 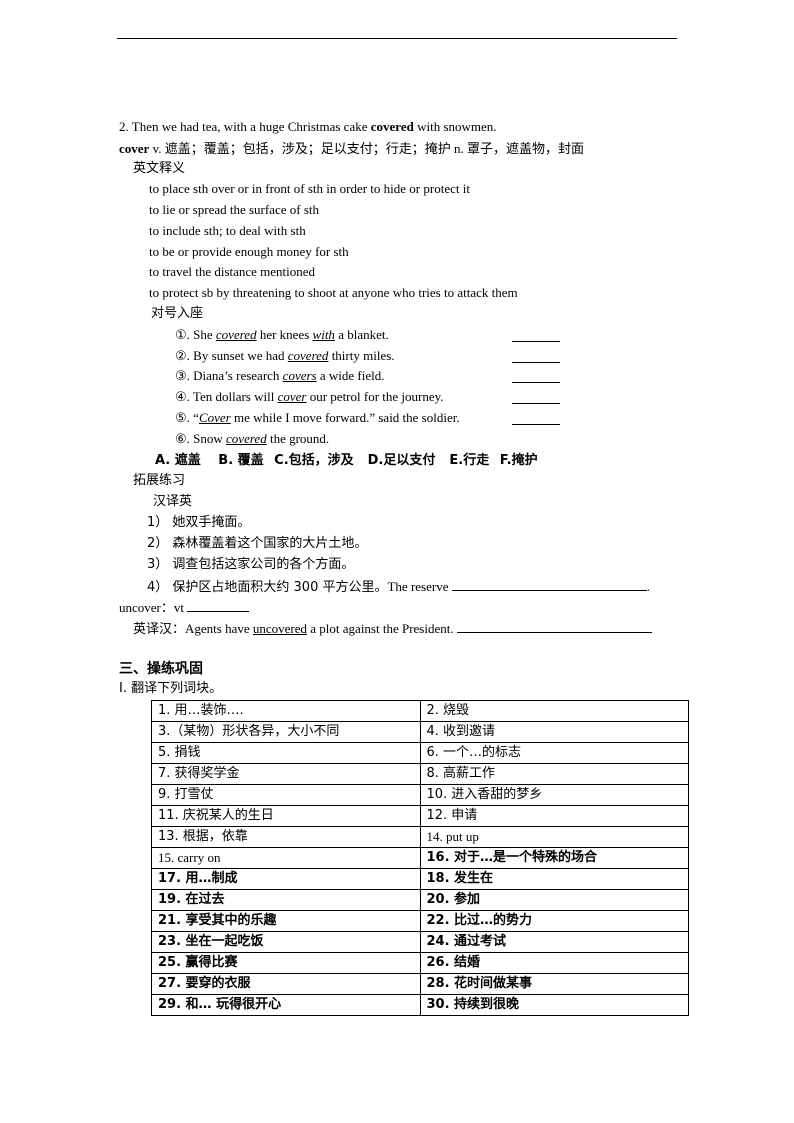 What do you see at coordinates (171, 688) in the screenshot?
I see `section-part: I. 翻译下列词块。` at bounding box center [171, 688].